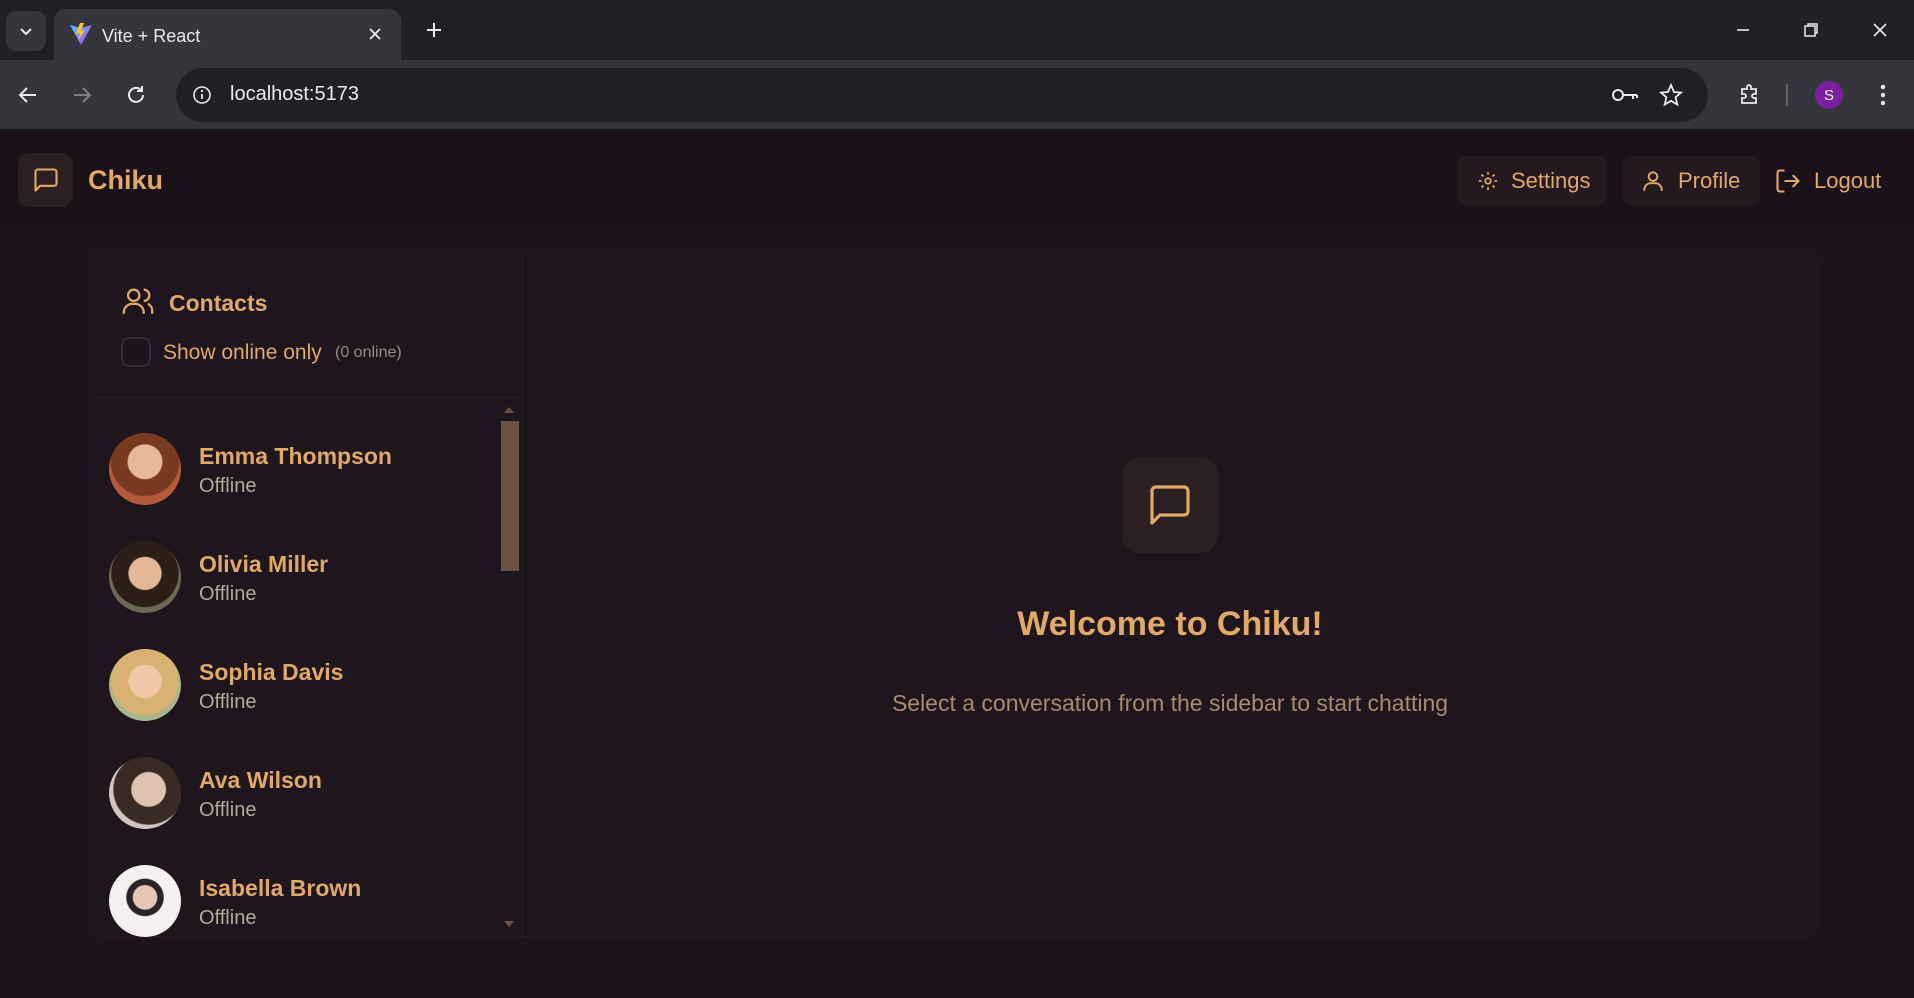 The image size is (1914, 998). I want to click on forward-button, so click(82, 95).